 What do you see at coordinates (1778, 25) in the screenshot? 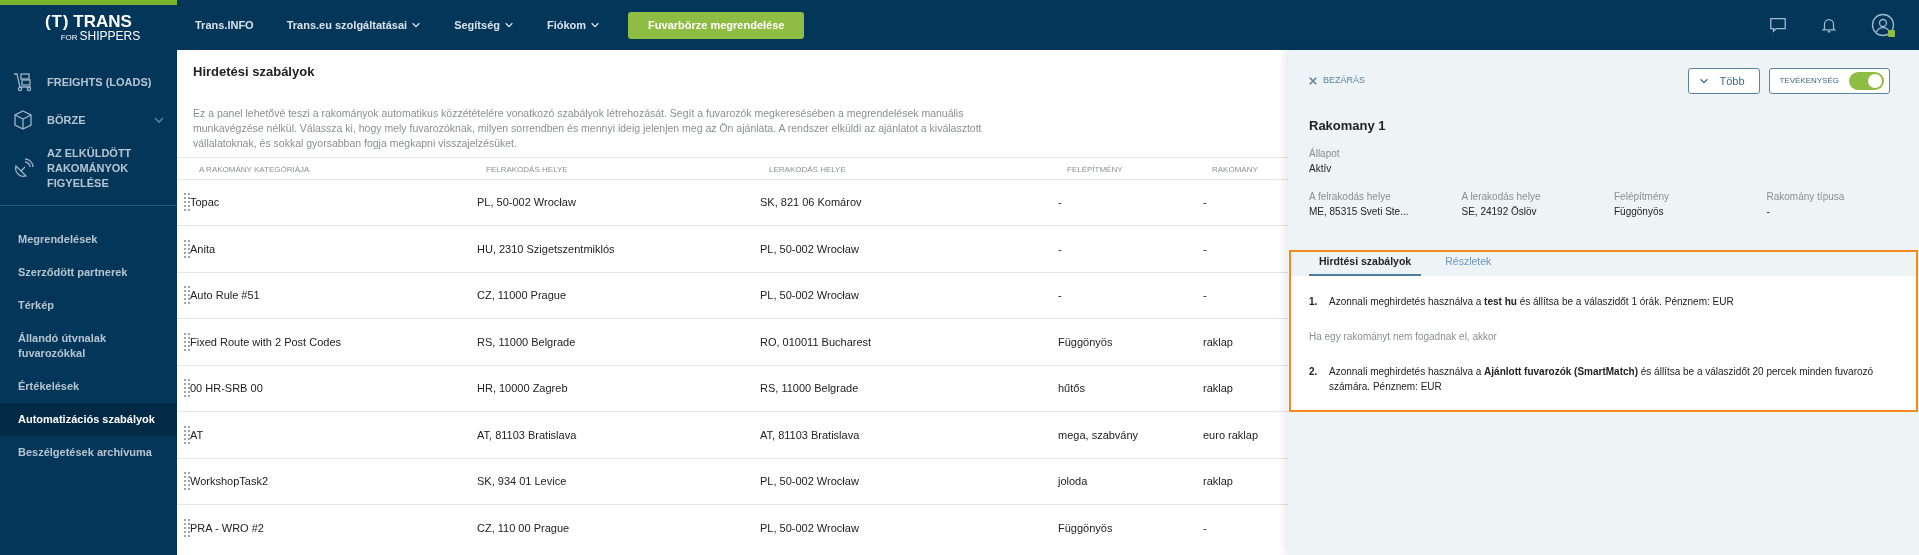
I see `chat-icon` at bounding box center [1778, 25].